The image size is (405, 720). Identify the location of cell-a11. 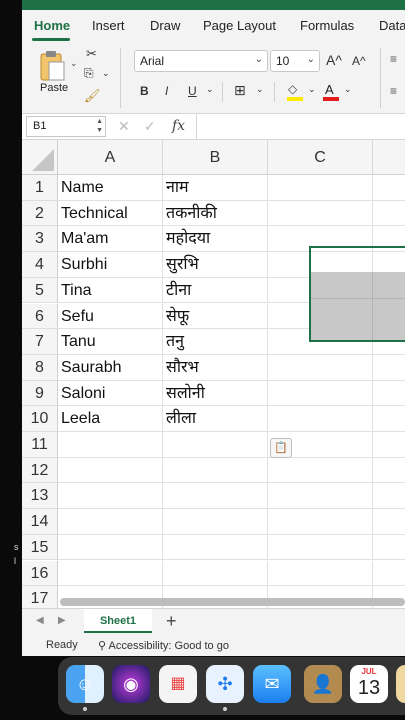
(110, 445).